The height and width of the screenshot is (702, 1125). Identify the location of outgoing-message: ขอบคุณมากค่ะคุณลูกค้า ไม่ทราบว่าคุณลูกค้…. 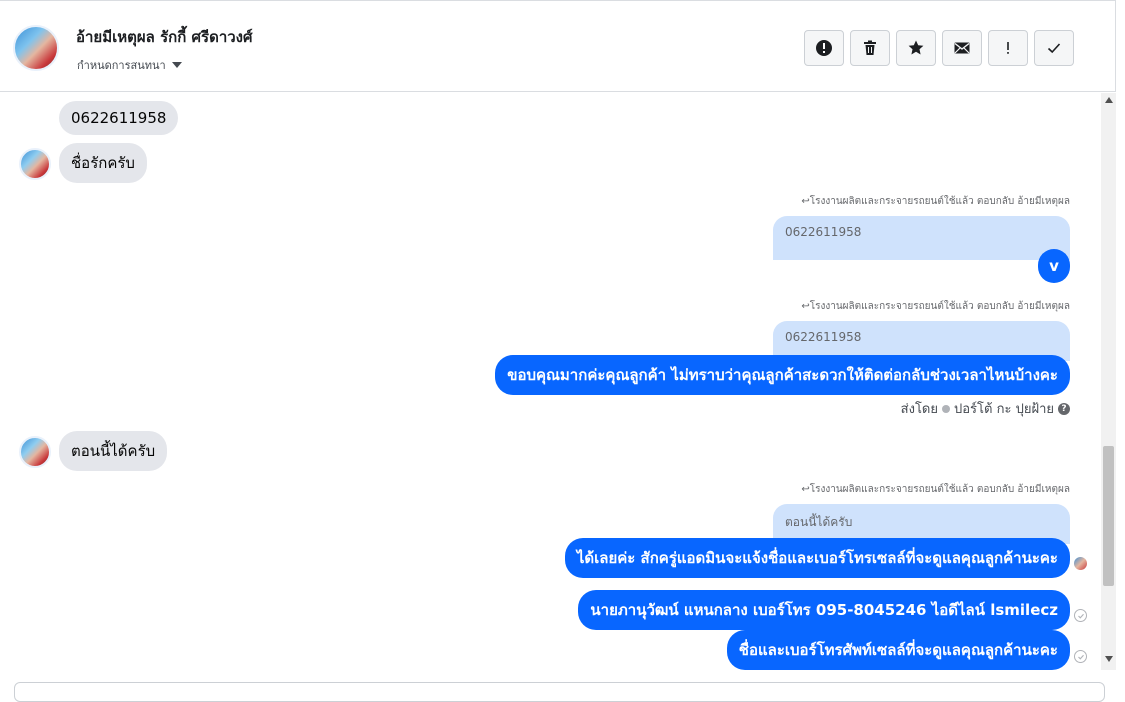
(782, 375).